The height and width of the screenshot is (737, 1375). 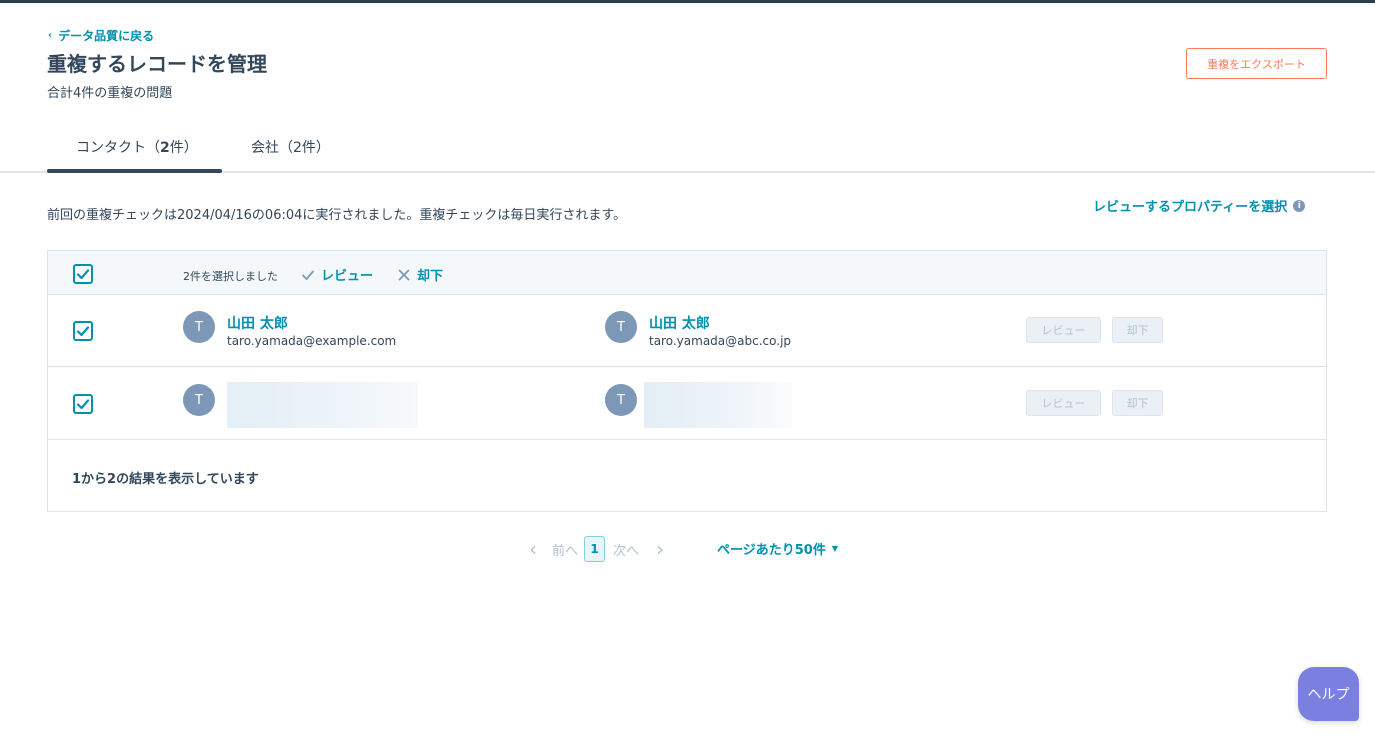 What do you see at coordinates (165, 148) in the screenshot?
I see `tab-contacts-count: 2` at bounding box center [165, 148].